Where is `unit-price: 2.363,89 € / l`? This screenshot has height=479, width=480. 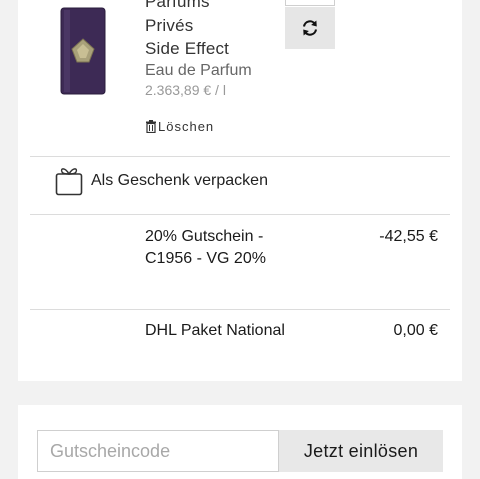 unit-price: 2.363,89 € / l is located at coordinates (185, 90).